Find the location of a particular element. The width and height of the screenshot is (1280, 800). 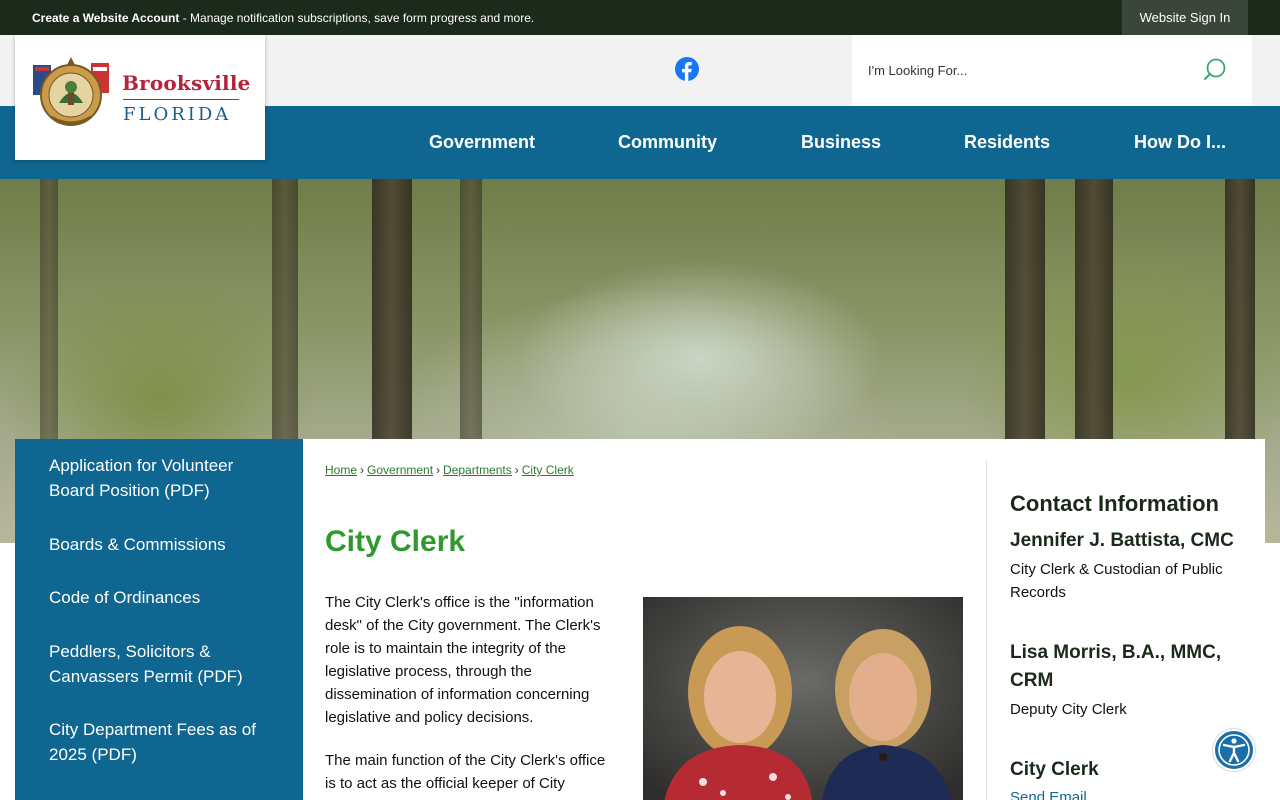

search-icon is located at coordinates (1215, 70).